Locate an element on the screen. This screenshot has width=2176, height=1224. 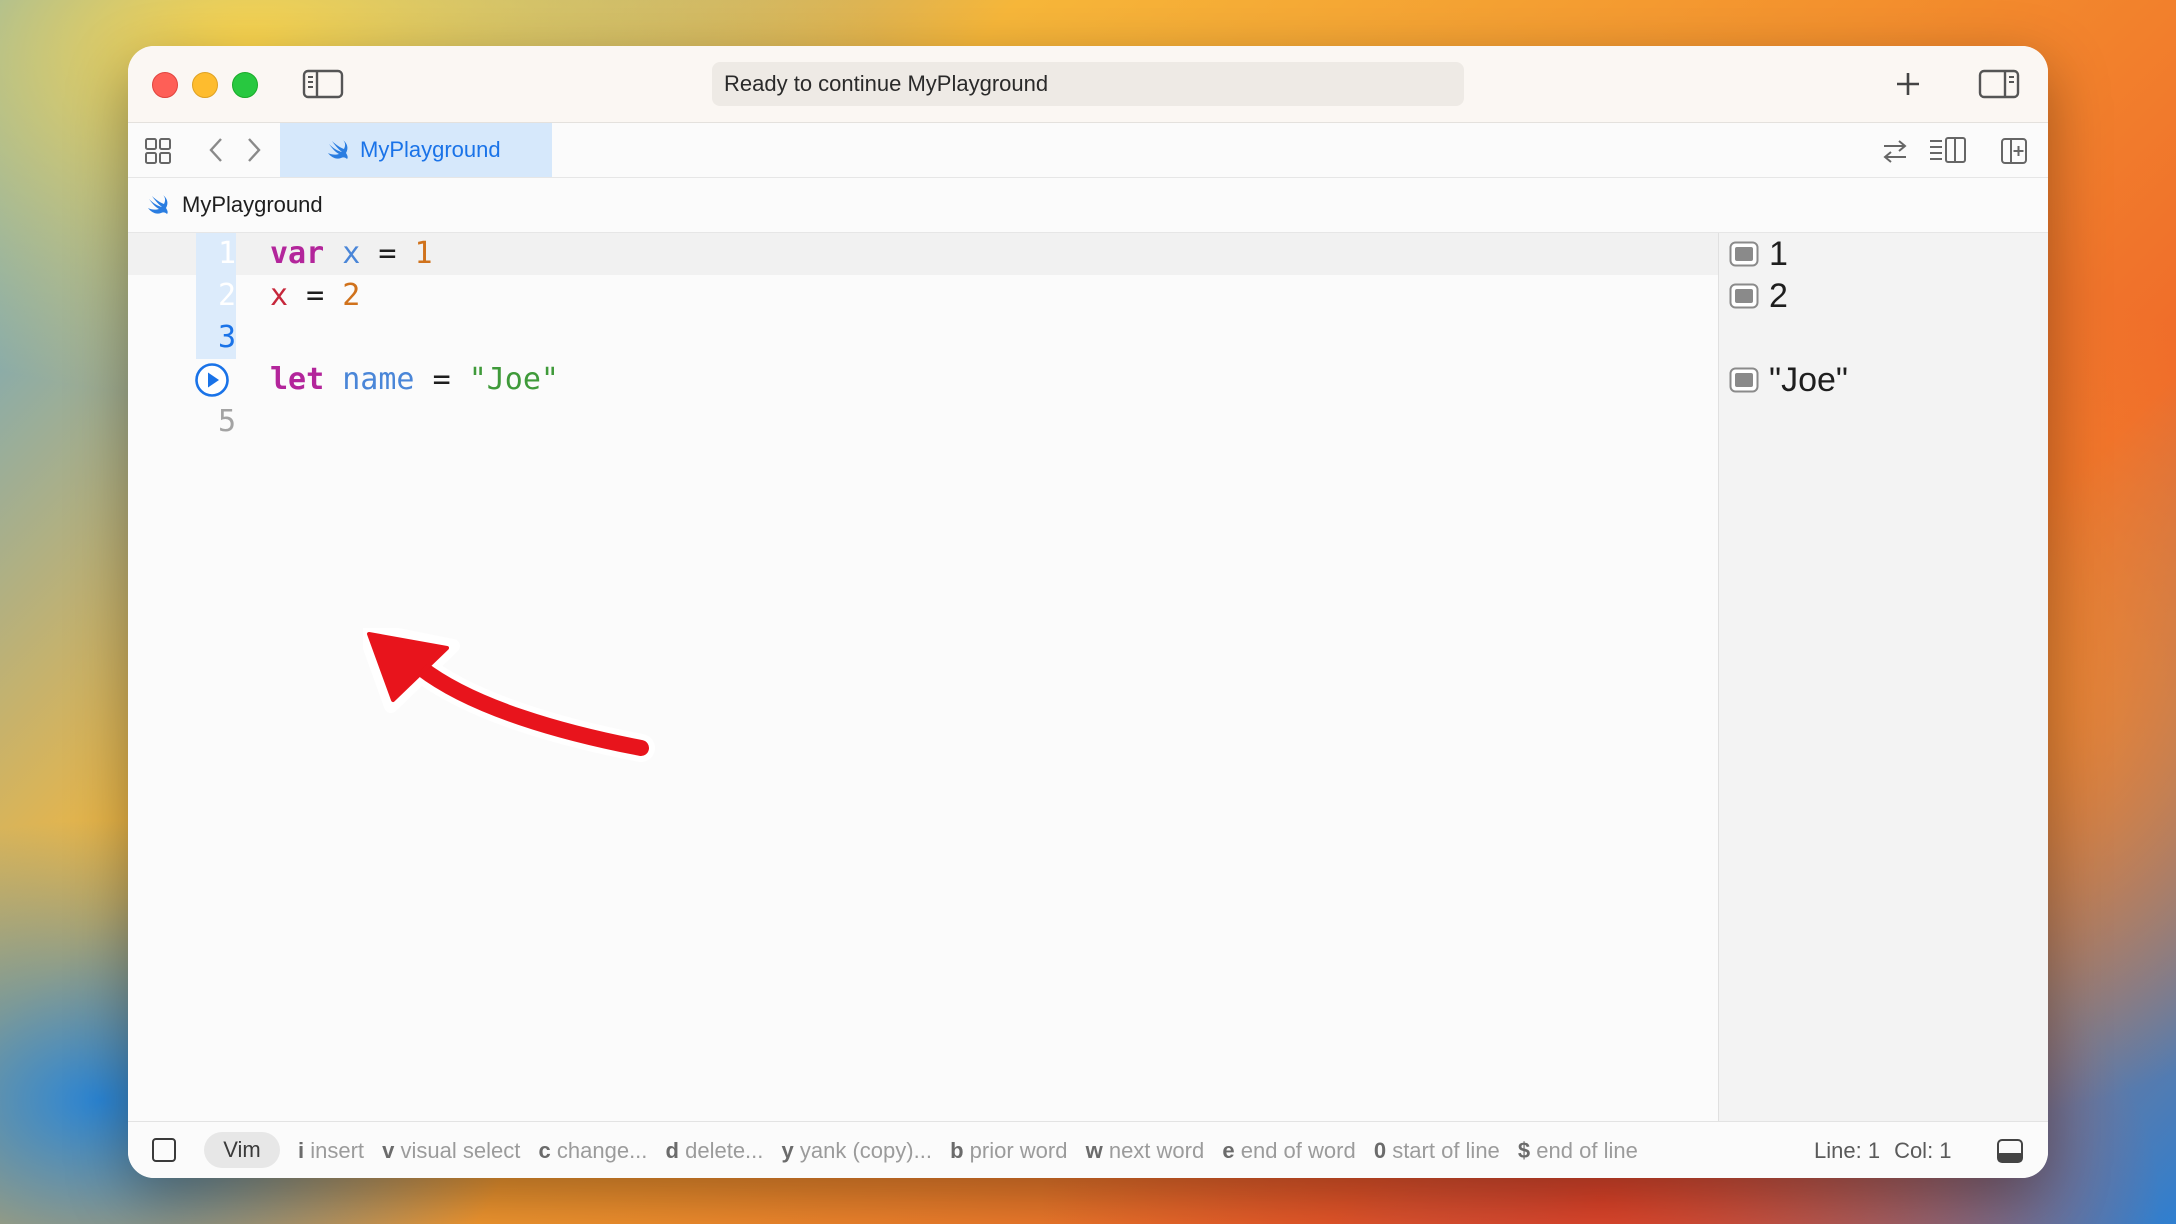
vim-hint-key: e is located at coordinates (1228, 1150).